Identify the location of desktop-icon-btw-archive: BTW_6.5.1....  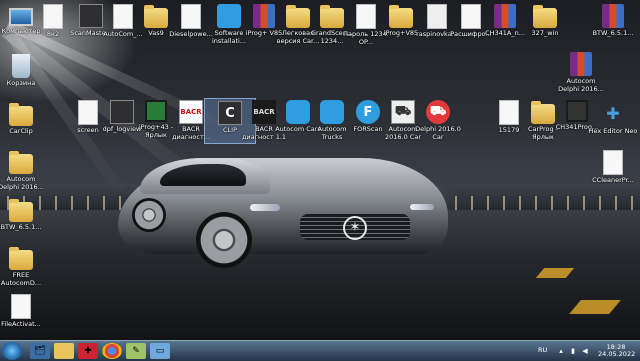
(613, 20).